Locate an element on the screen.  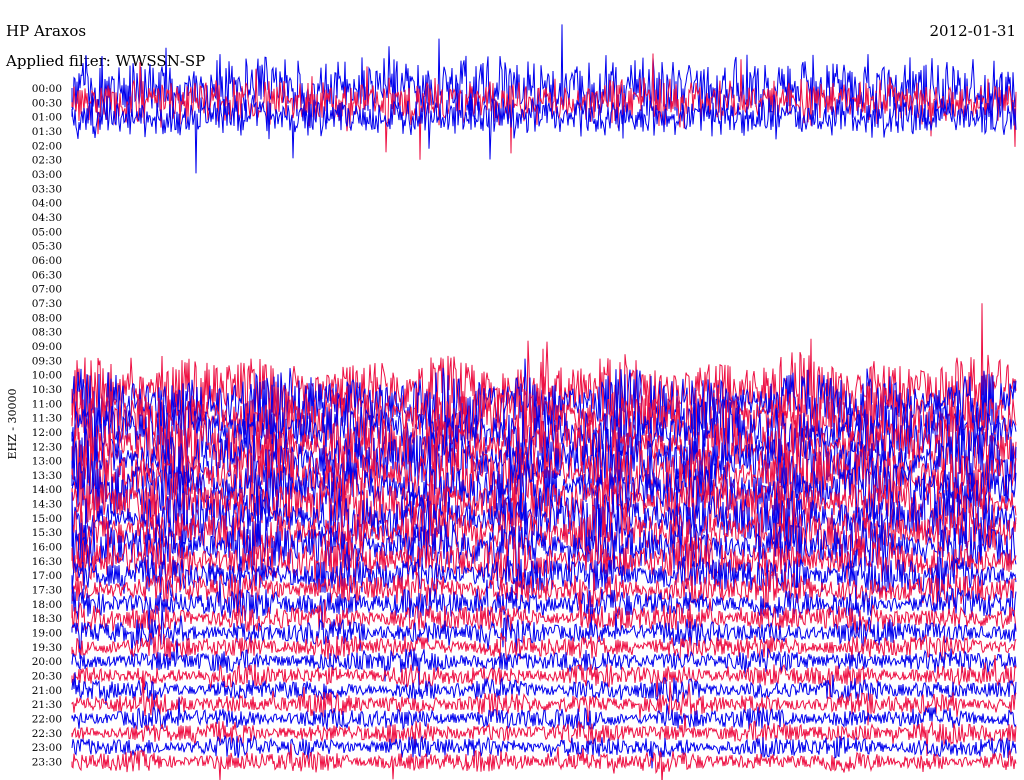
time-tick-label: 20:30 is located at coordinates (47, 677).